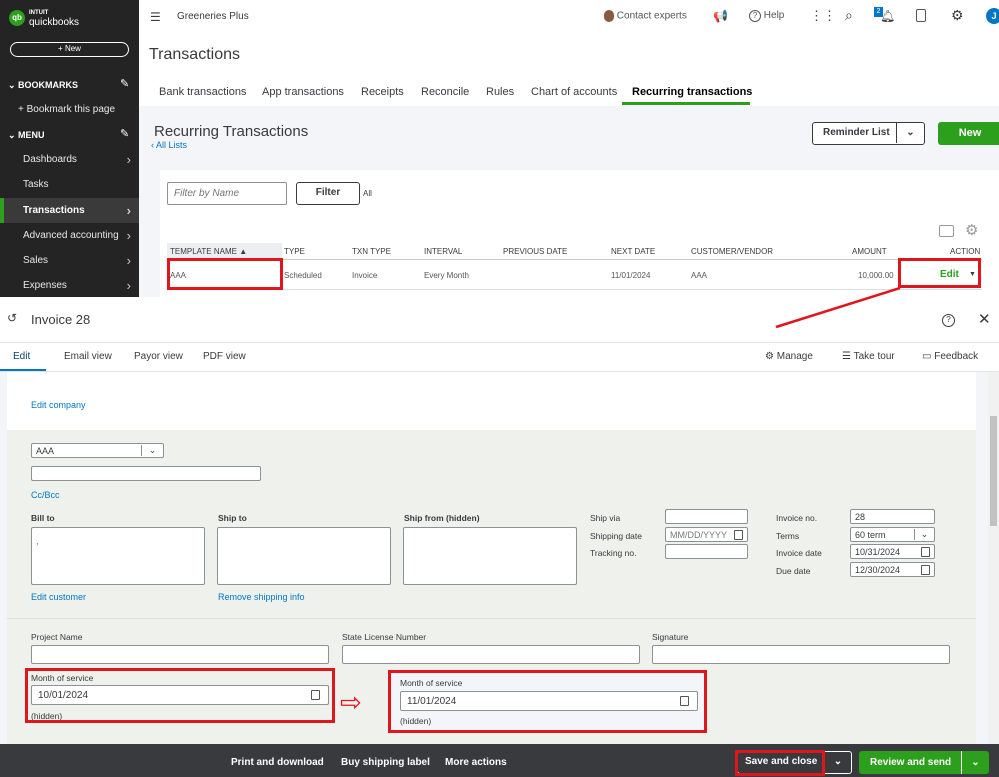 The image size is (999, 777). What do you see at coordinates (146, 473) in the screenshot?
I see `customer-email-input` at bounding box center [146, 473].